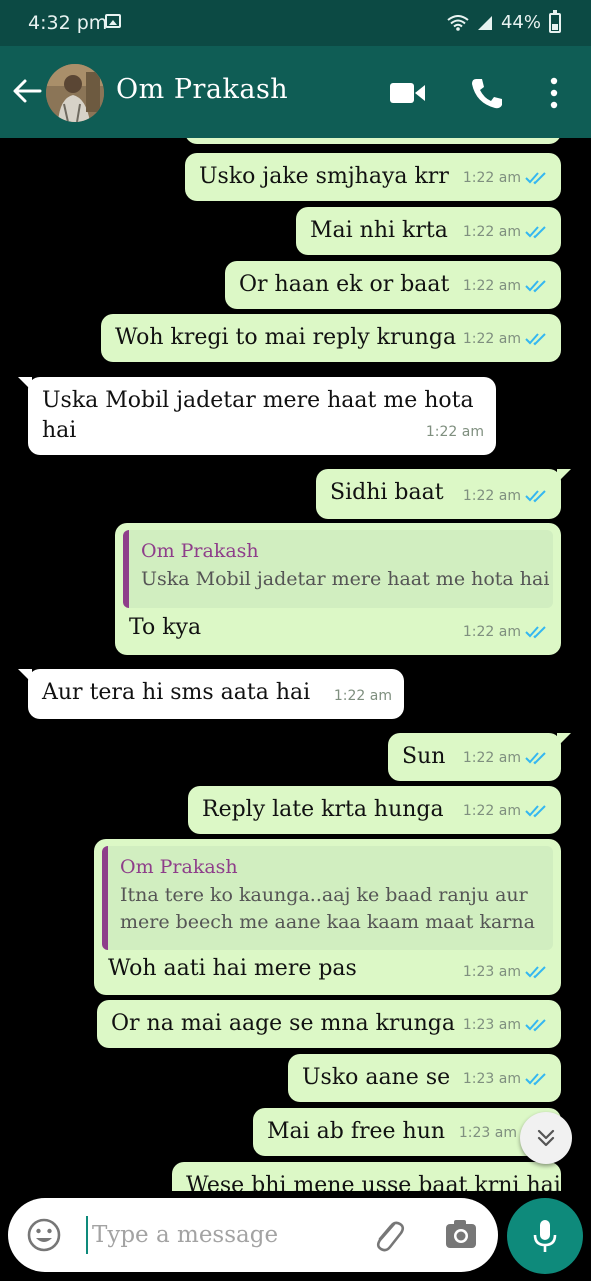  I want to click on message-text: Or haan ek or baat, so click(344, 284).